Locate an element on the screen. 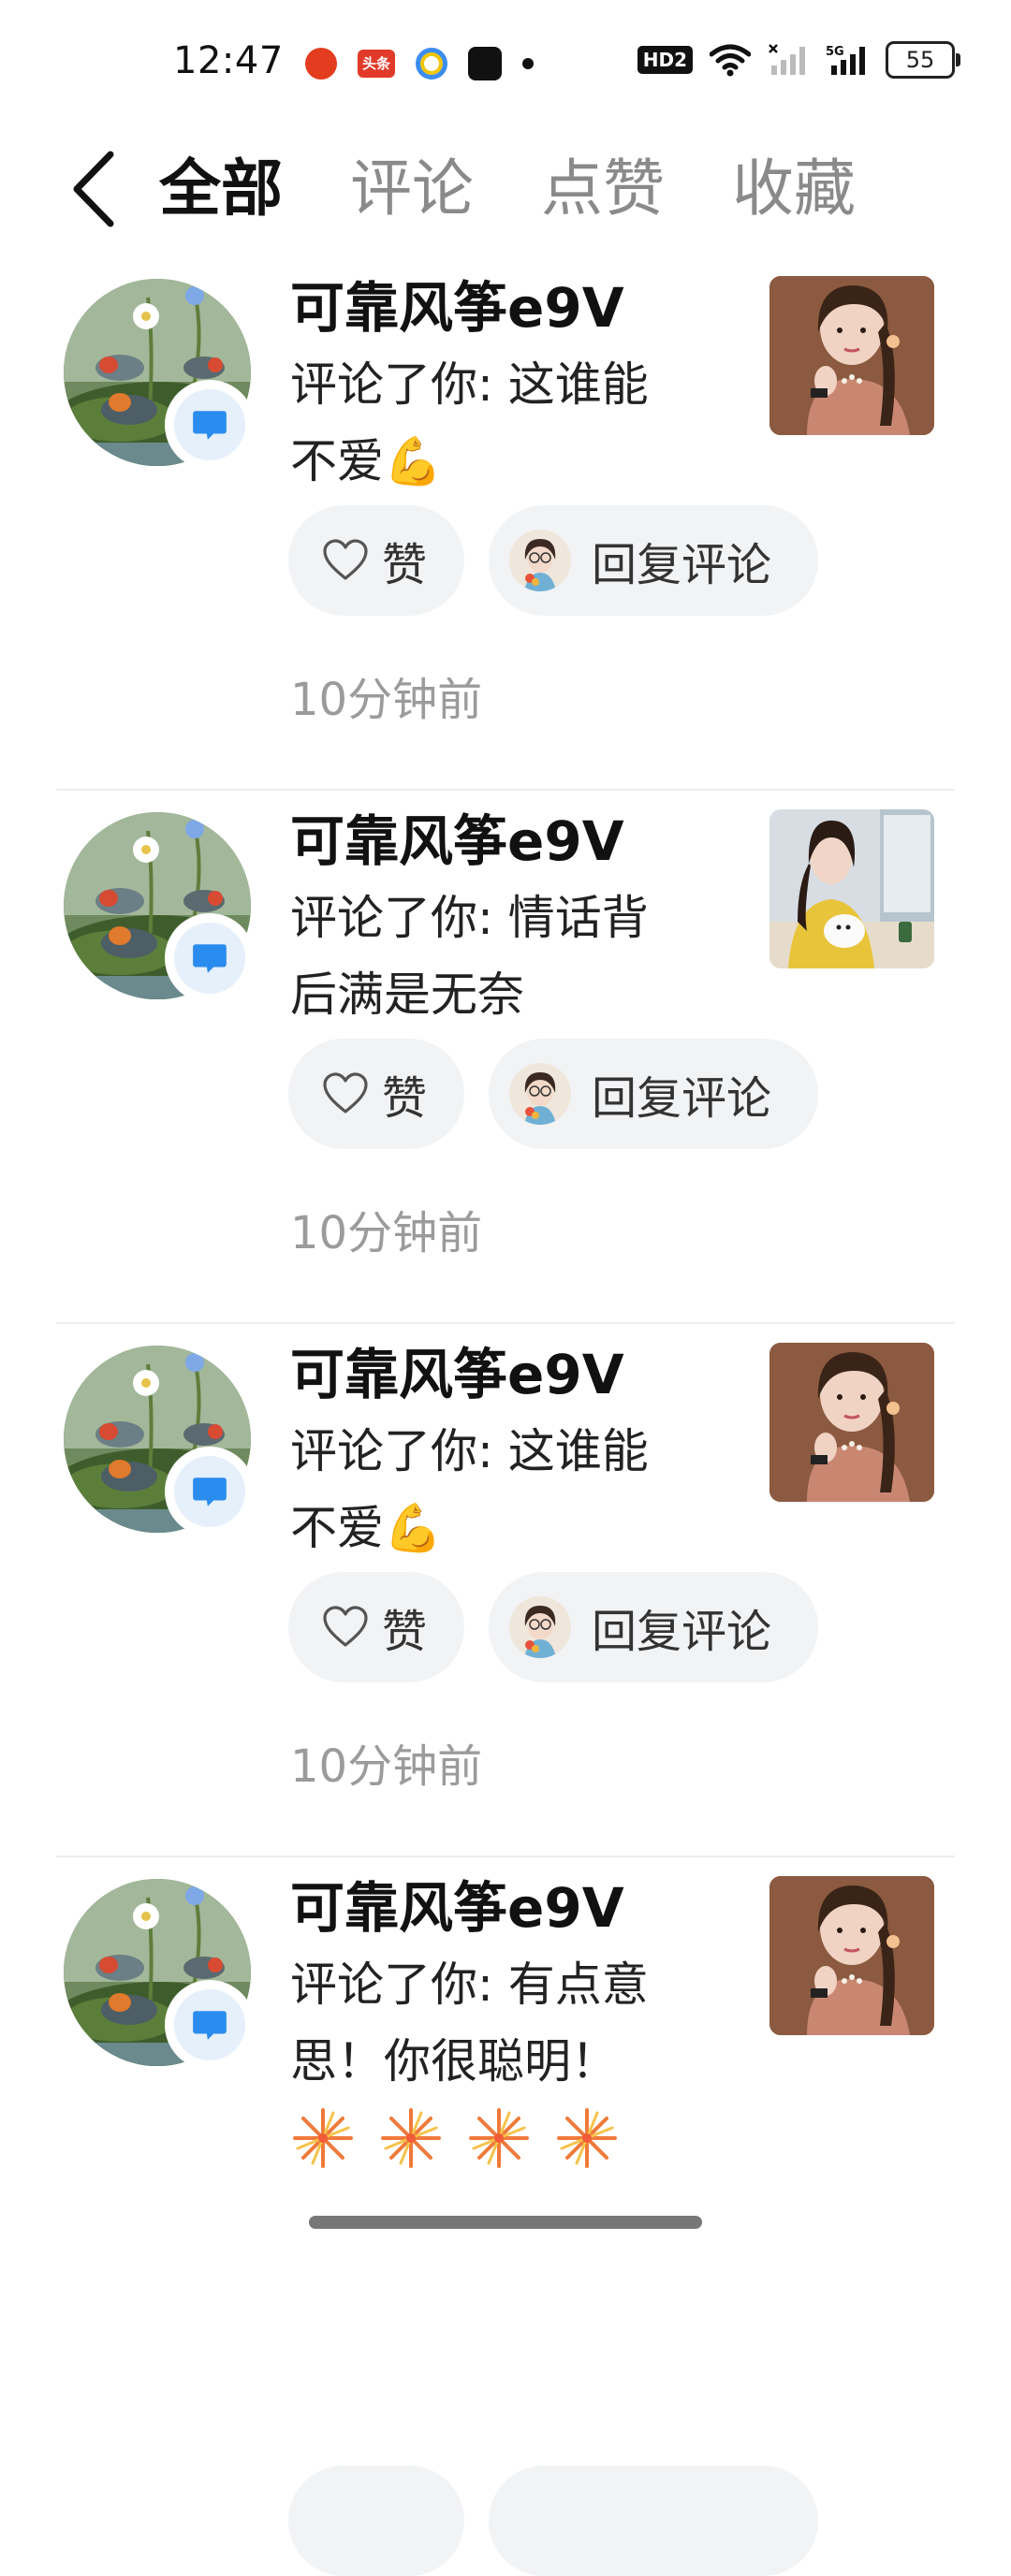 The image size is (1011, 2576). header: 全部 评论 点赞 收藏 is located at coordinates (505, 187).